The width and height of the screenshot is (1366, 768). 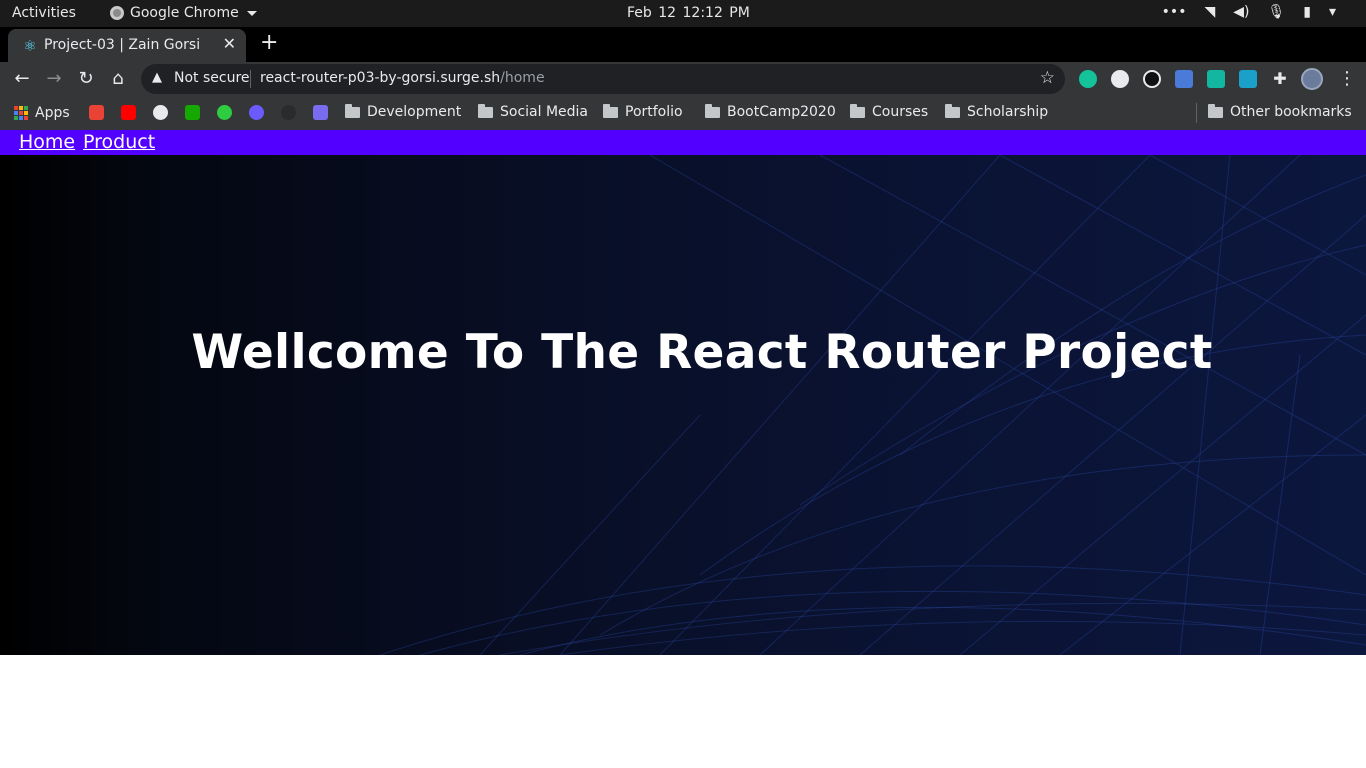 What do you see at coordinates (117, 13) in the screenshot?
I see `chrome-icon` at bounding box center [117, 13].